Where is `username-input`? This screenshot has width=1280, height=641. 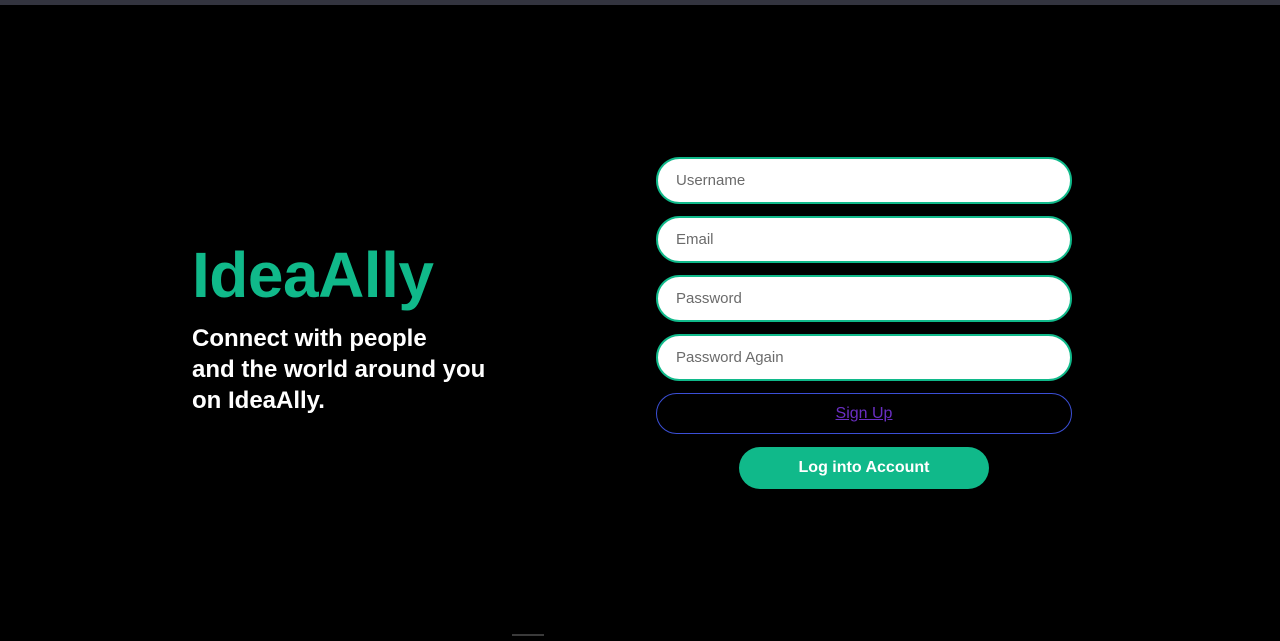
username-input is located at coordinates (864, 180).